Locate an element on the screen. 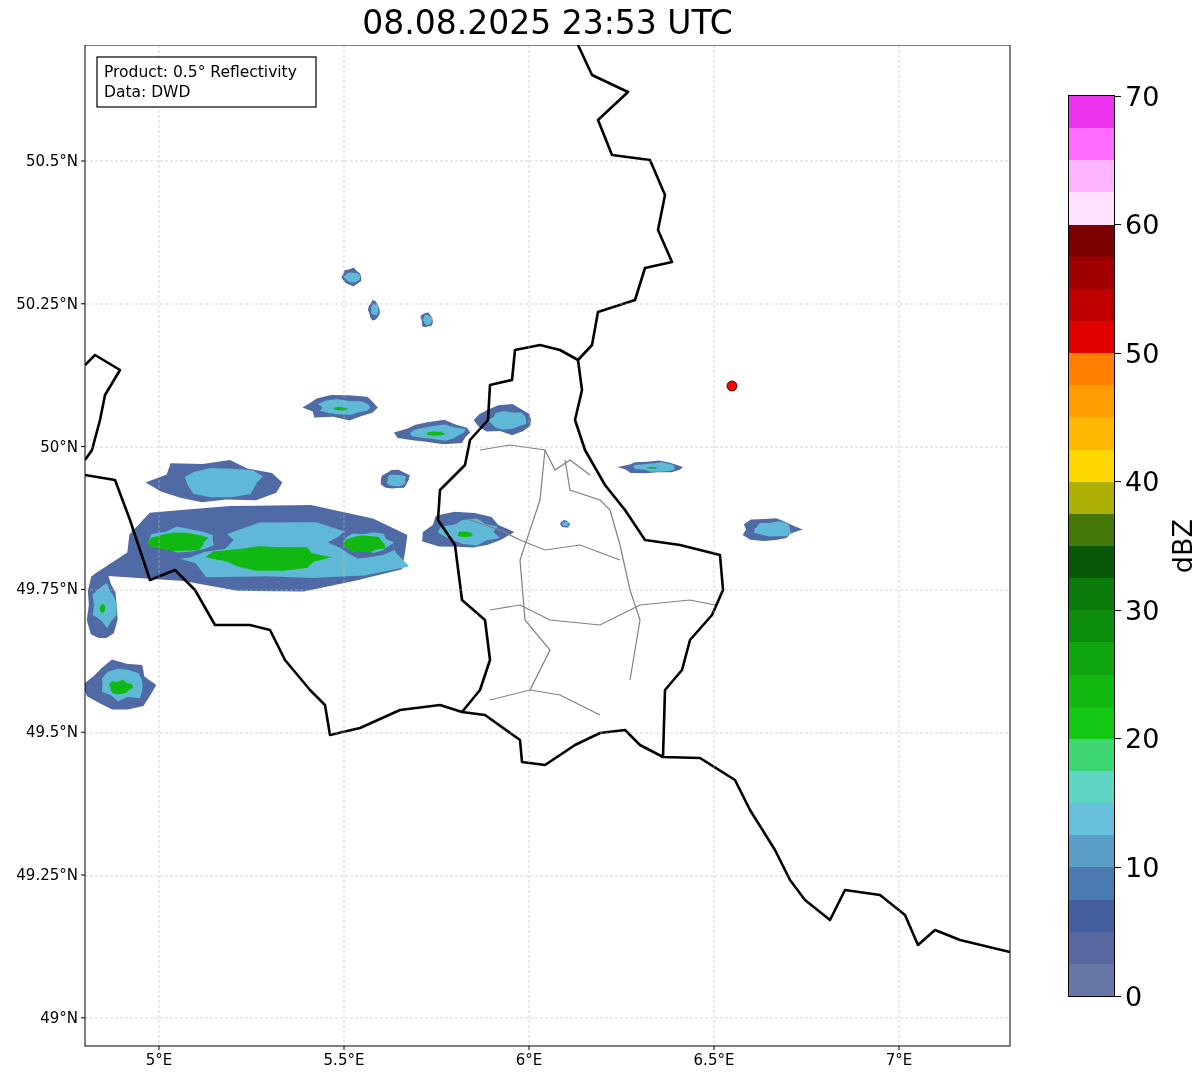 This screenshot has width=1202, height=1081. colorbar-tick-label: 40 is located at coordinates (1142, 482).